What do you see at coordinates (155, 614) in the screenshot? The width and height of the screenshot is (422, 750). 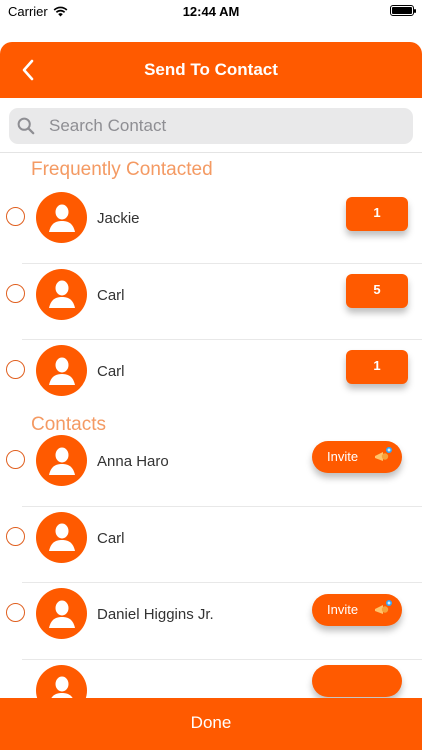 I see `contact-name: Daniel Higgins Jr.` at bounding box center [155, 614].